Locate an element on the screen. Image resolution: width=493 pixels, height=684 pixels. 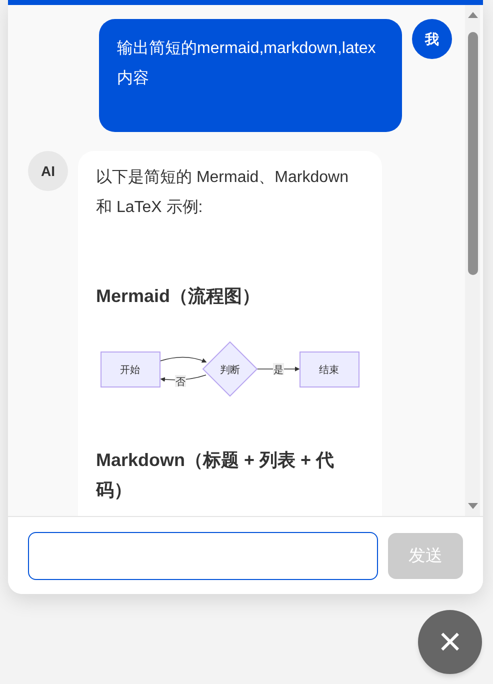
decision-node: 判断 is located at coordinates (230, 369).